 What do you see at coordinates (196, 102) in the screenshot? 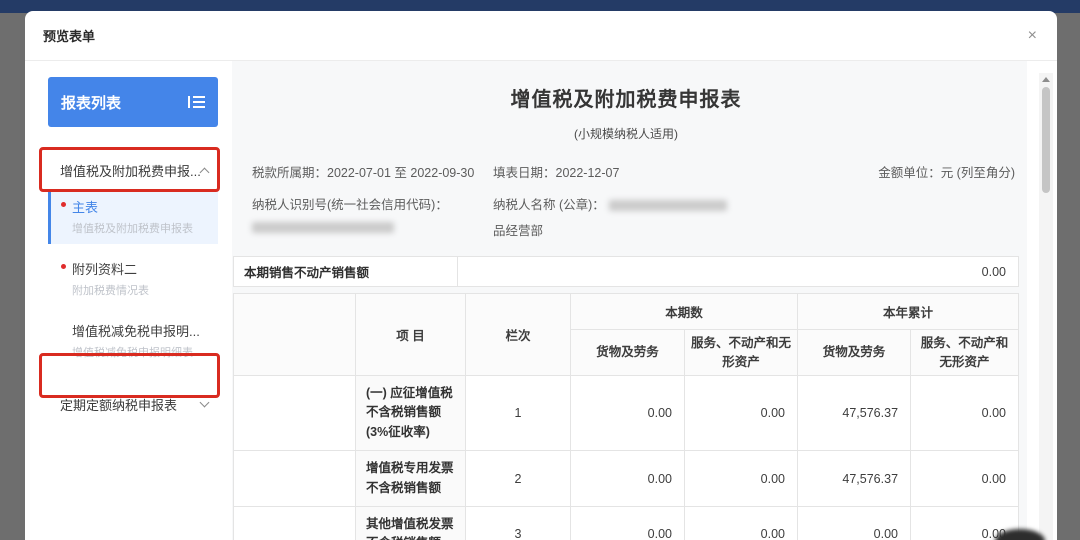
I see `report-list-icon` at bounding box center [196, 102].